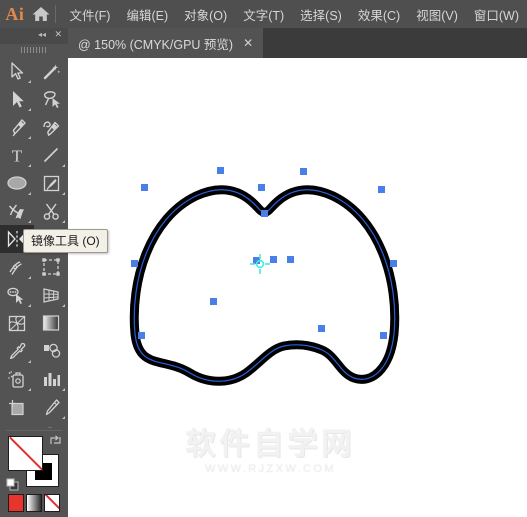  I want to click on fill-swatch, so click(25, 453).